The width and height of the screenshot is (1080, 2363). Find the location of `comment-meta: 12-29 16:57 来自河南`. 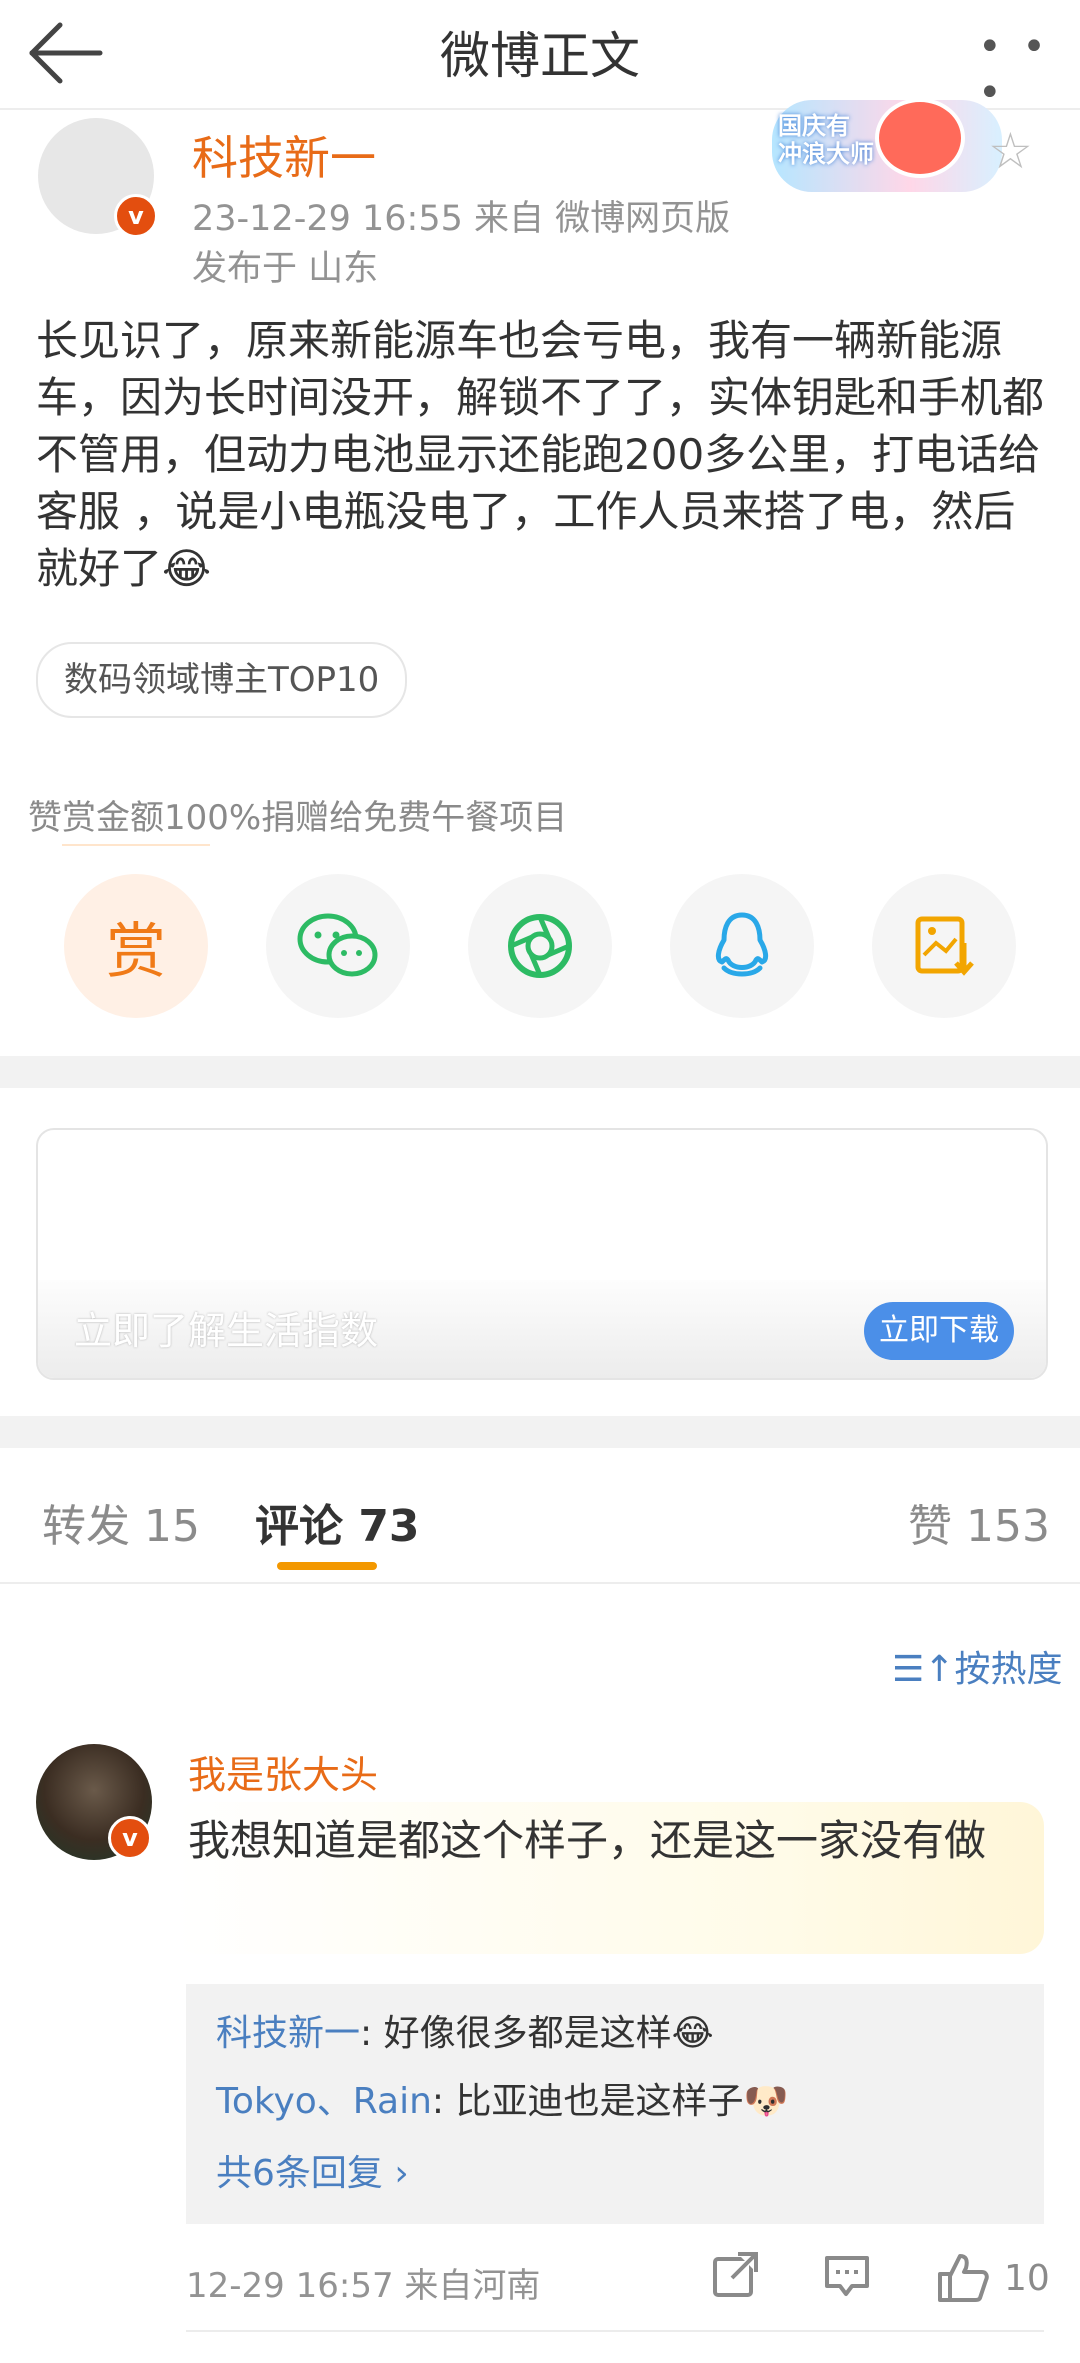

comment-meta: 12-29 16:57 来自河南 is located at coordinates (363, 2286).